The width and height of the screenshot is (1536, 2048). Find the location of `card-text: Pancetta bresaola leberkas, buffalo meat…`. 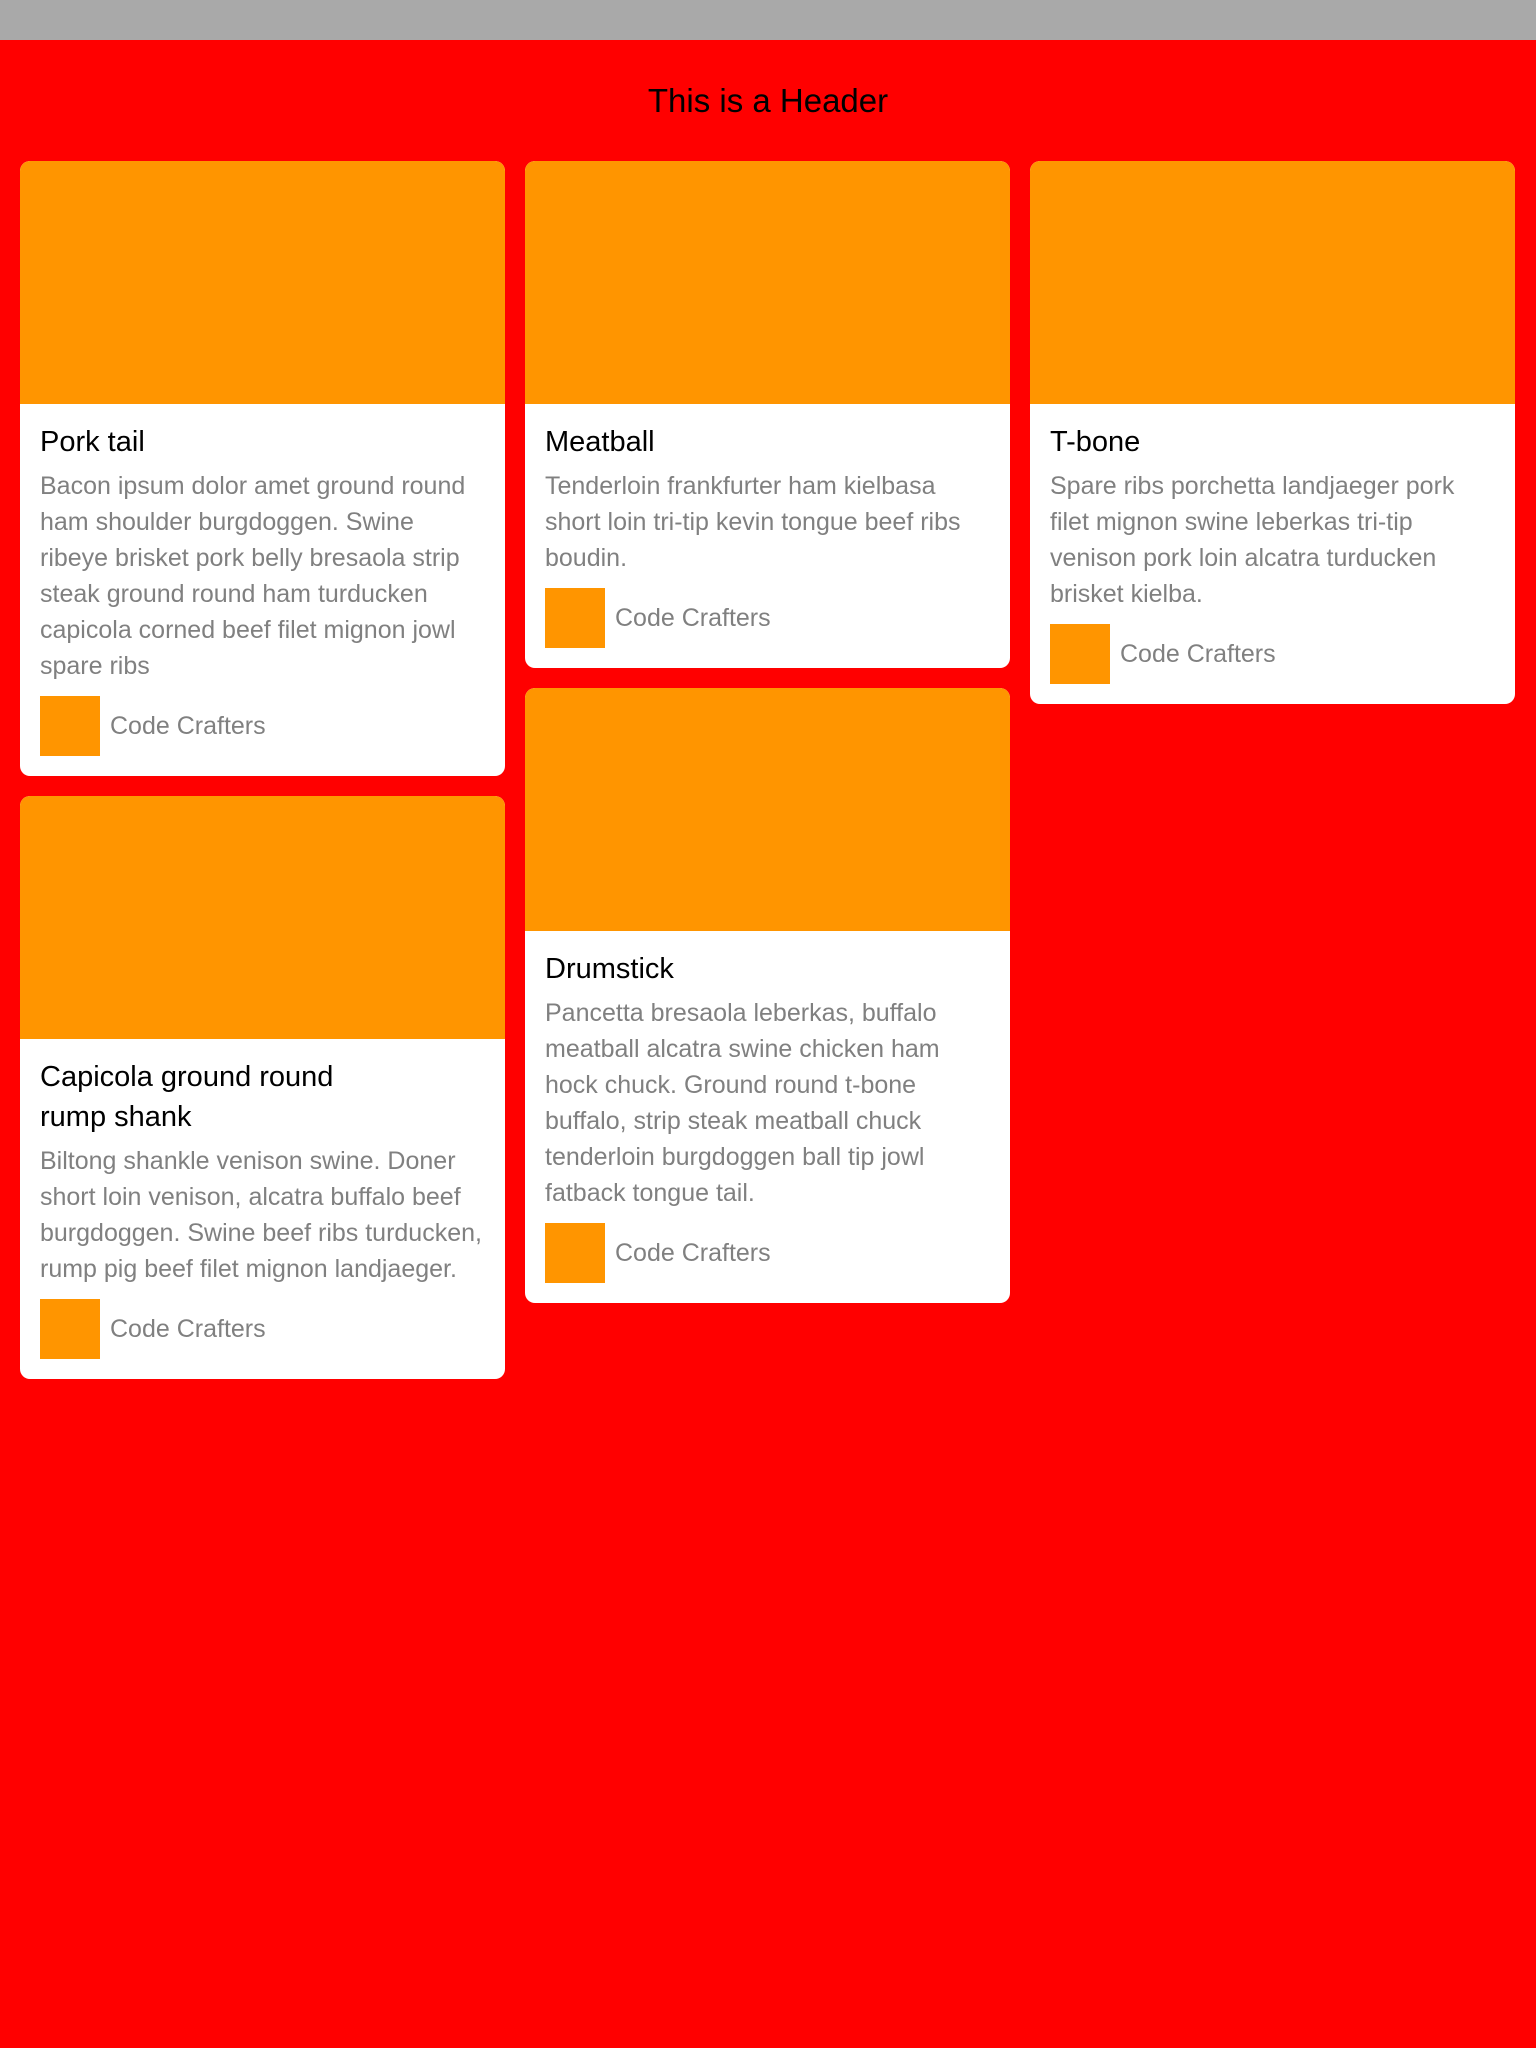

card-text: Pancetta bresaola leberkas, buffalo meat… is located at coordinates (742, 1103).